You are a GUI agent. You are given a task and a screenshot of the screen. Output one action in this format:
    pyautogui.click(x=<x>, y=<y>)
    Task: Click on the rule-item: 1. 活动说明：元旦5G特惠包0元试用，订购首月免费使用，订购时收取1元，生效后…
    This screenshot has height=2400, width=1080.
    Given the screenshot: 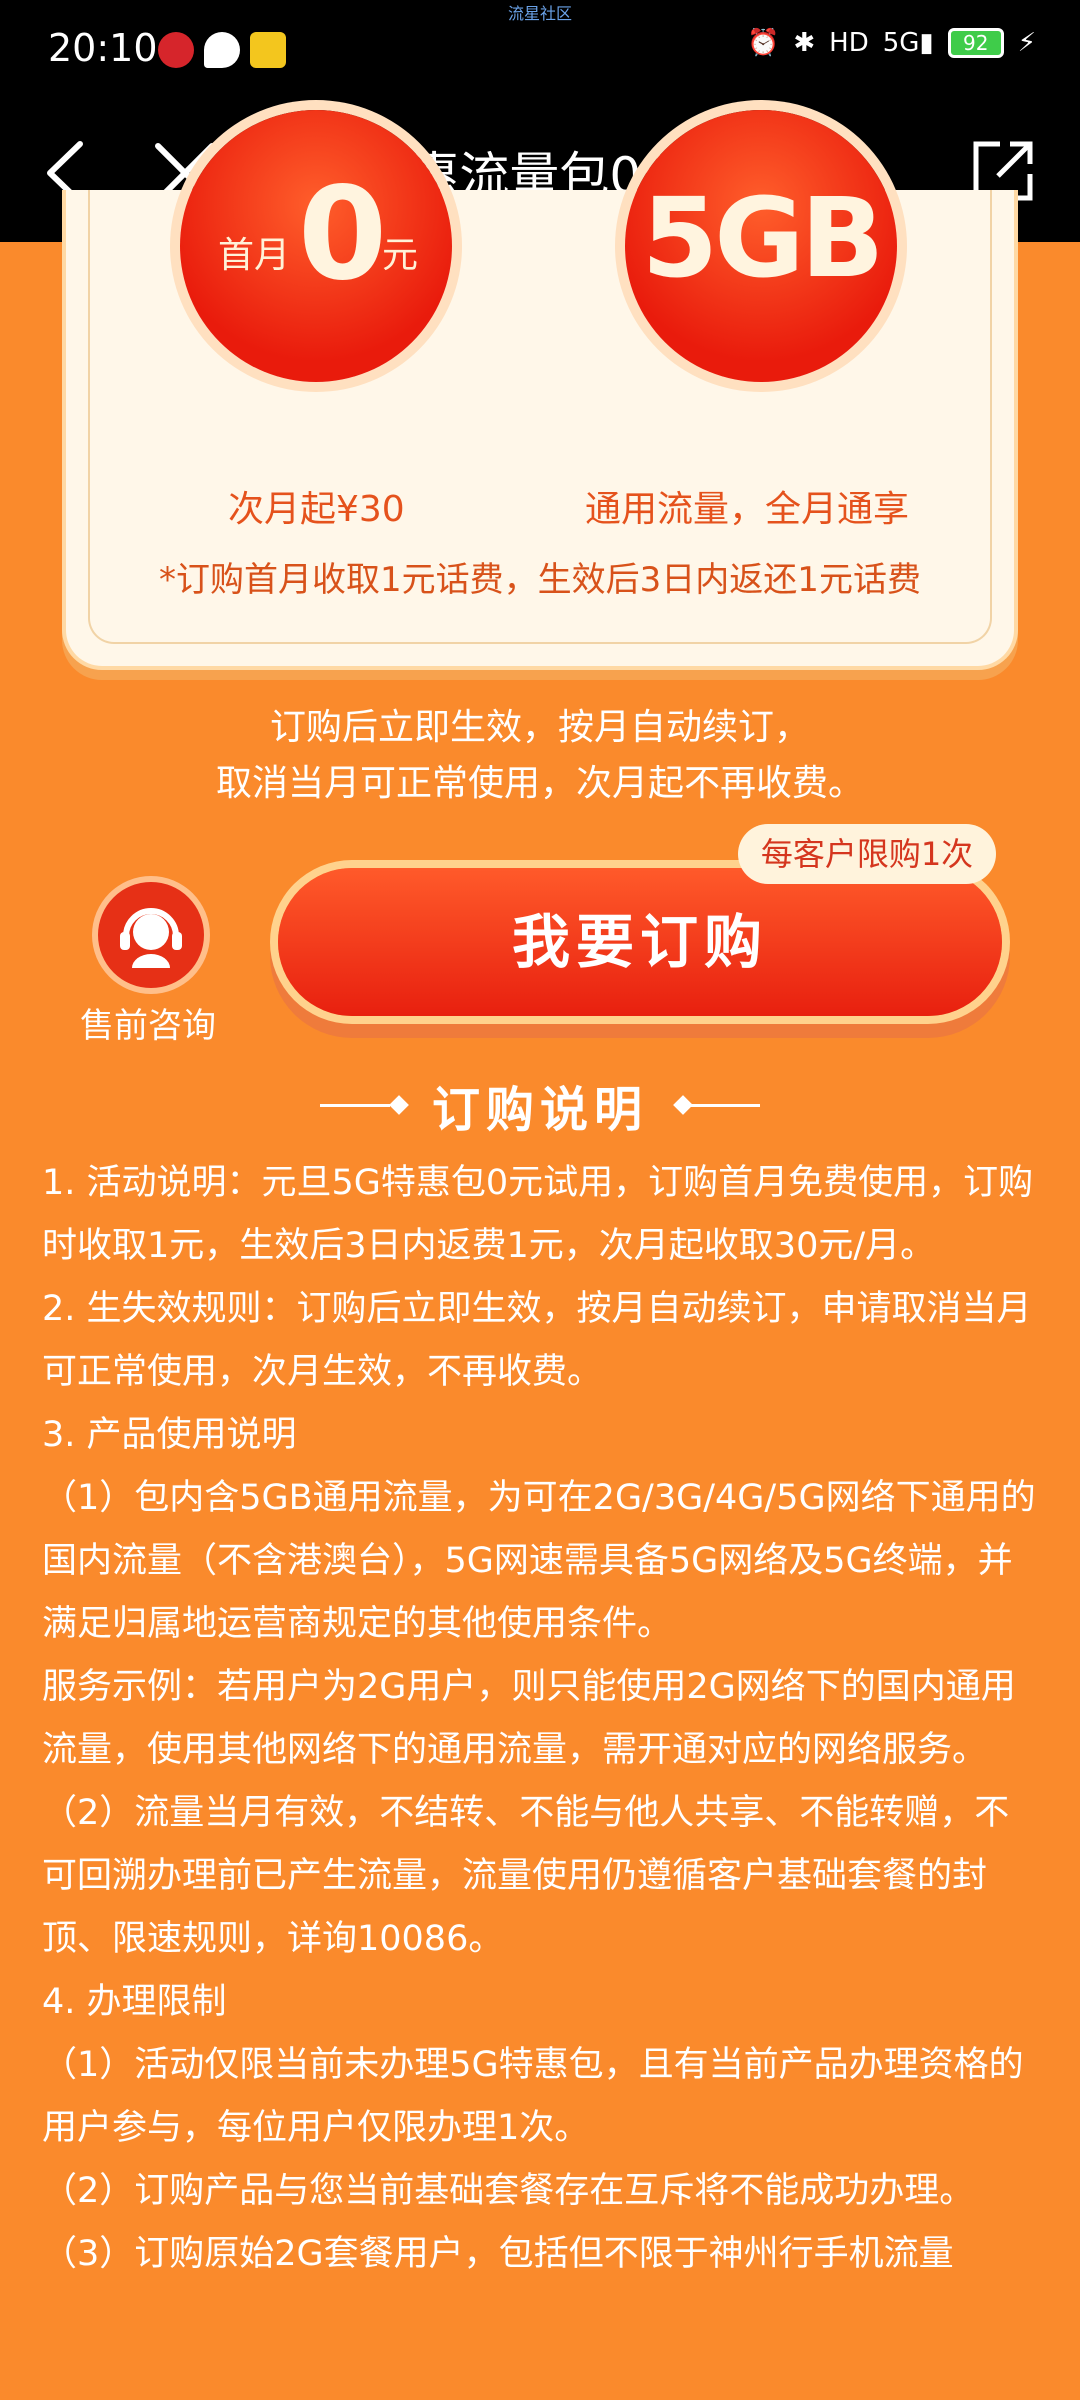 What is the action you would take?
    pyautogui.click(x=538, y=1214)
    